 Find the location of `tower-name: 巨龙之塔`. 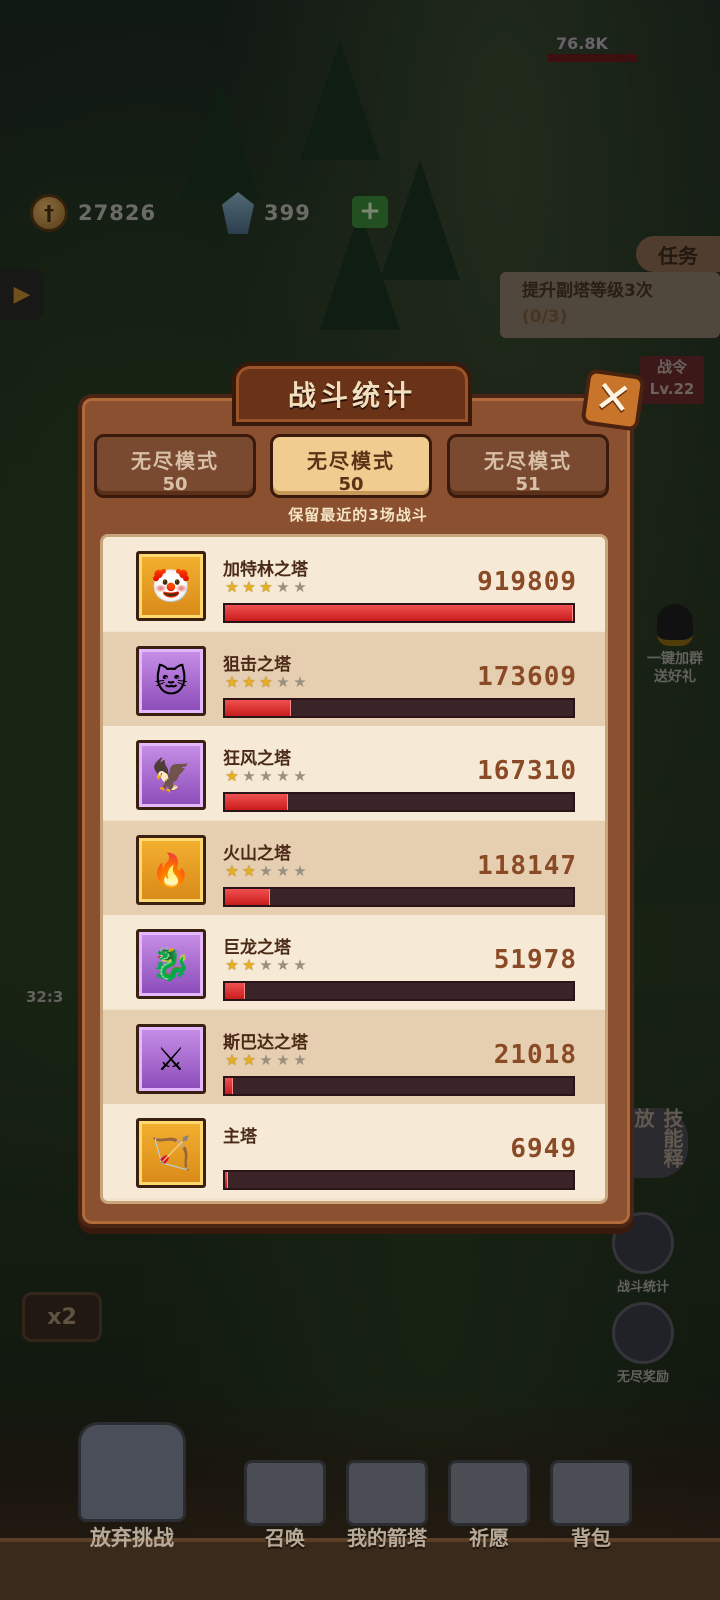

tower-name: 巨龙之塔 is located at coordinates (257, 948).